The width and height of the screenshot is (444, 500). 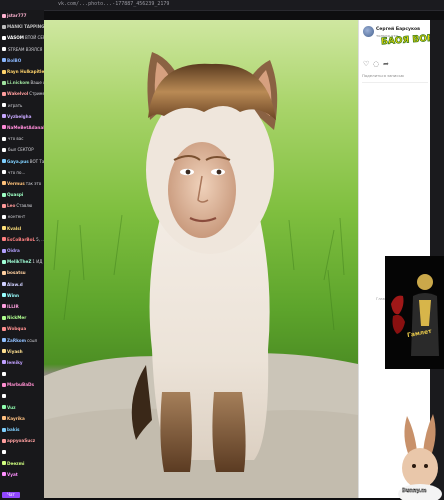 I want to click on chat-text: так это, so click(x=33, y=183).